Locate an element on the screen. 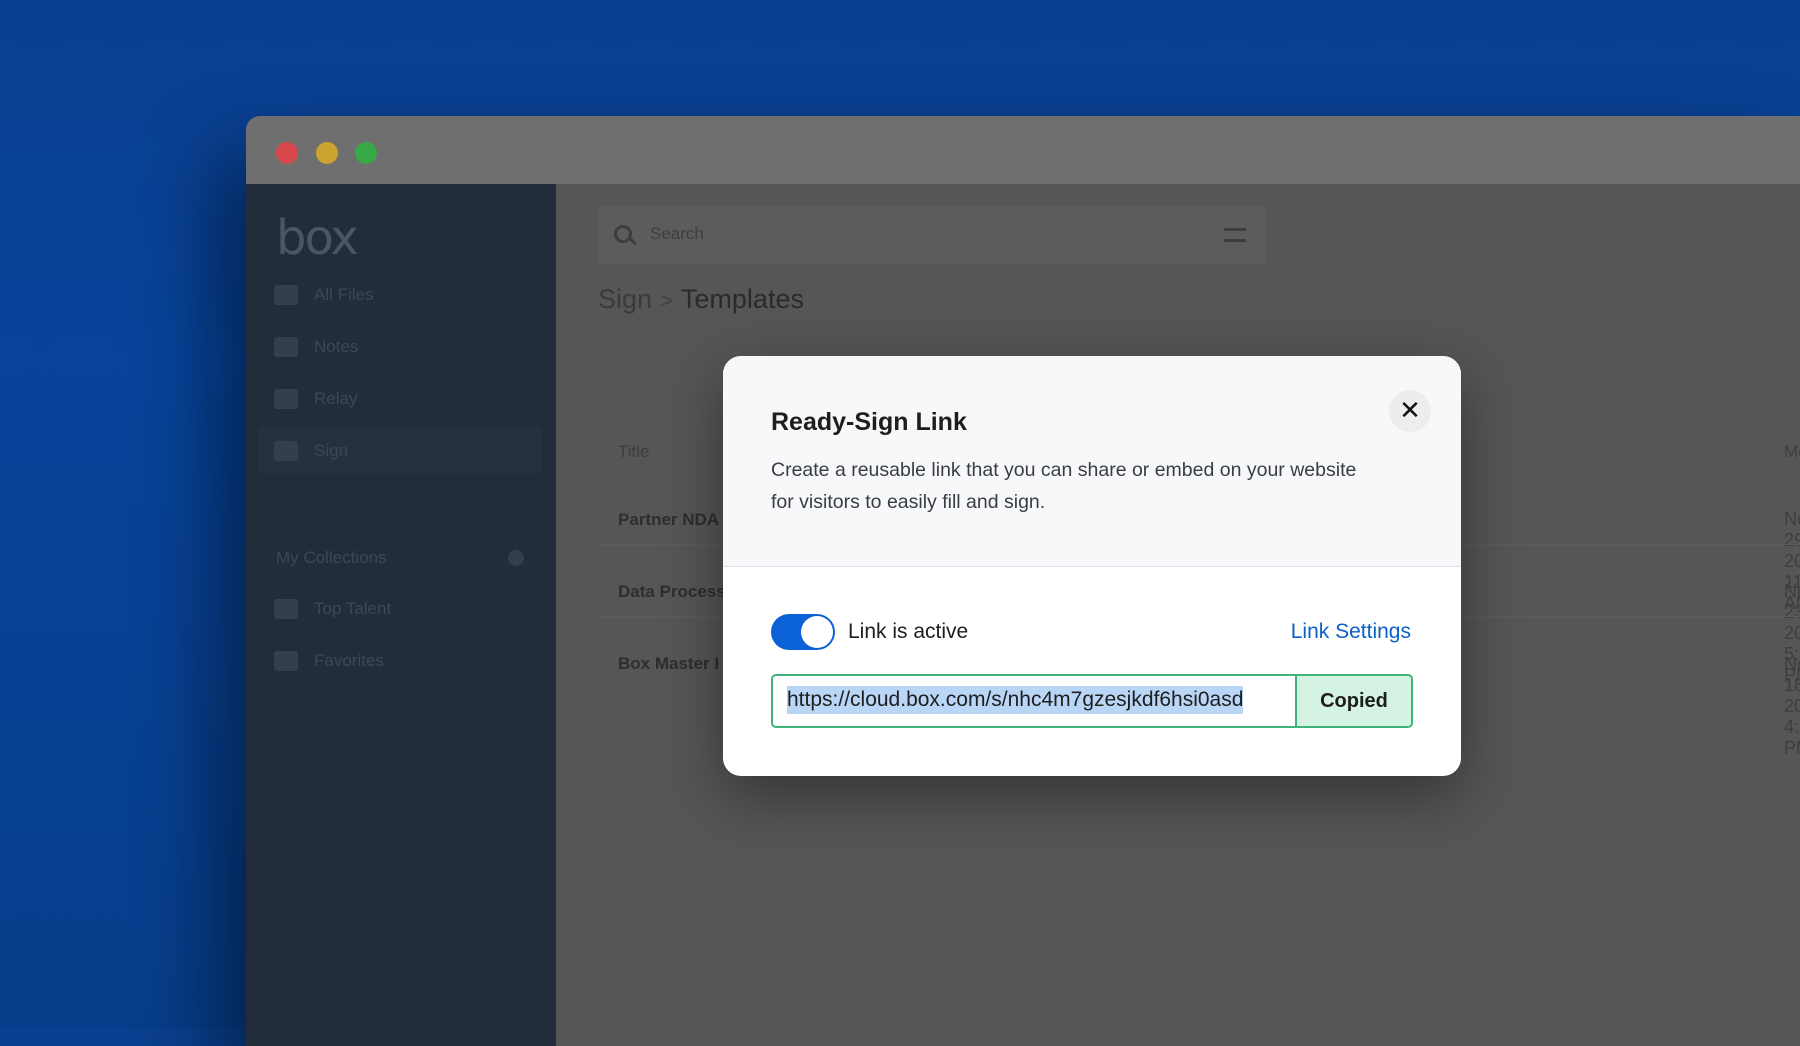  sign-icon is located at coordinates (286, 451).